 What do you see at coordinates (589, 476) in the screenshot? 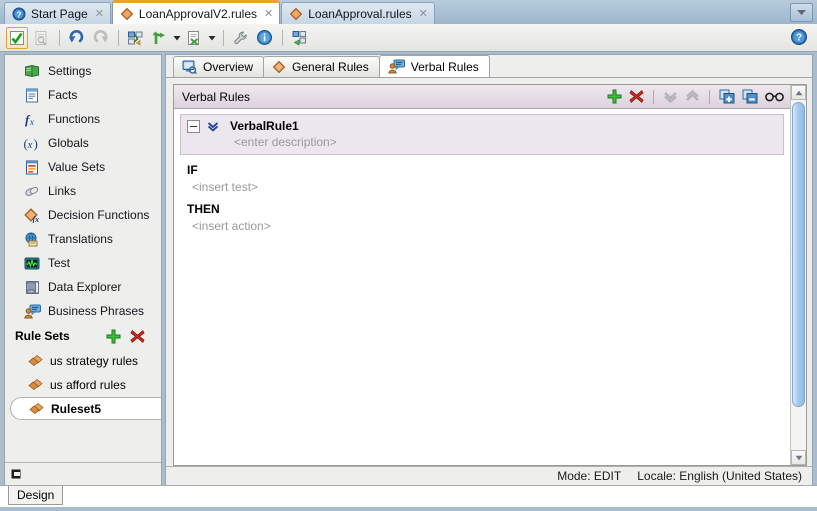
I see `mode-status: Mode: EDIT` at bounding box center [589, 476].